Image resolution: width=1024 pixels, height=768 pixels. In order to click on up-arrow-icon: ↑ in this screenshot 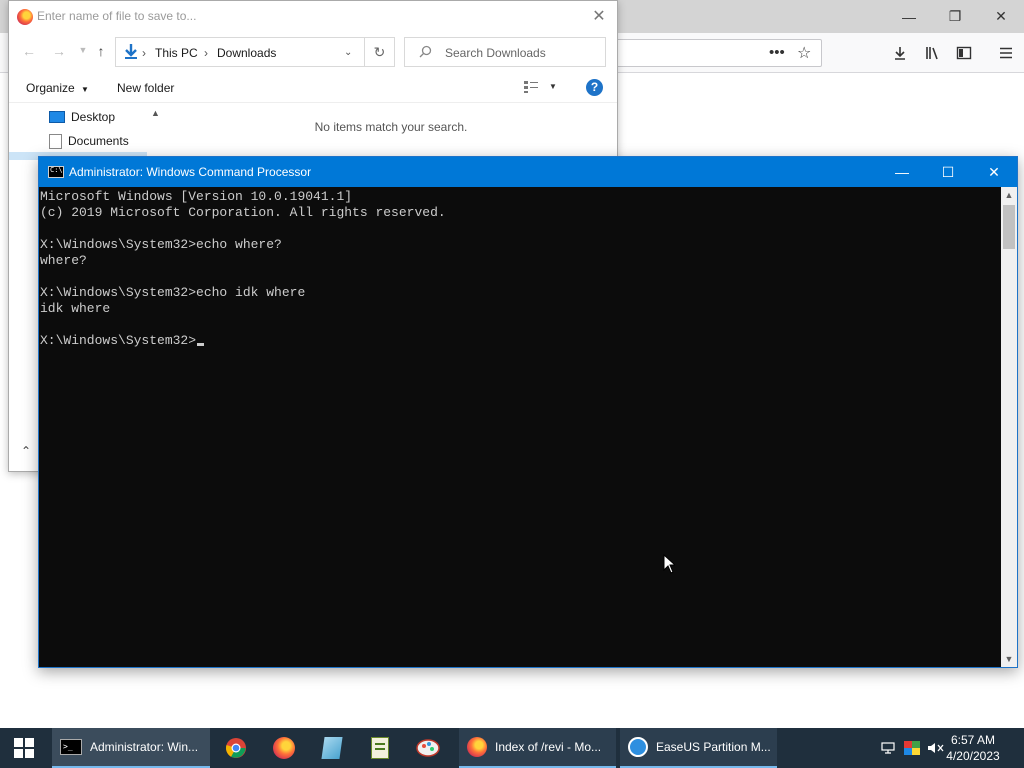, I will do `click(101, 52)`.